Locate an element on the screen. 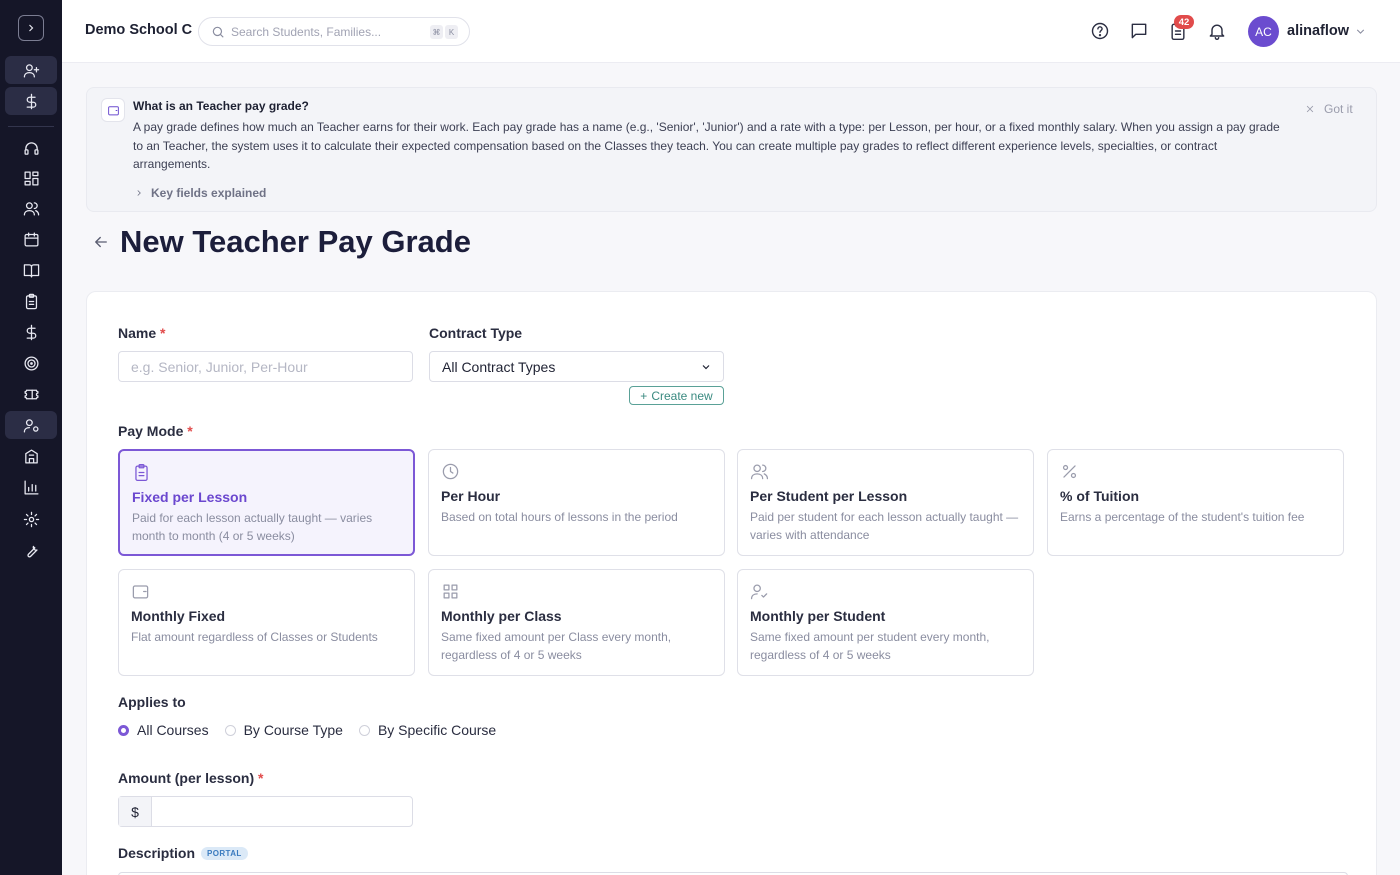  sidebar-item-buildings is located at coordinates (31, 456).